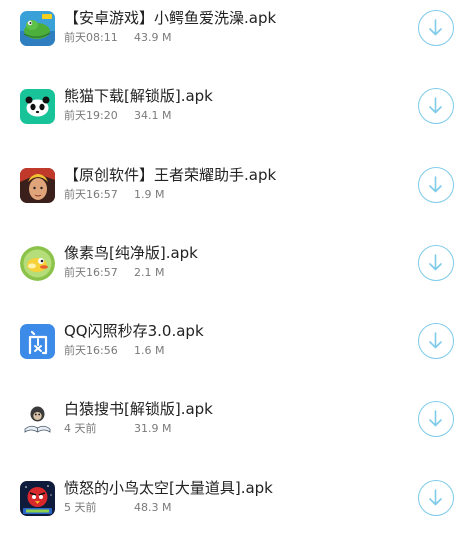 Image resolution: width=472 pixels, height=540 pixels. Describe the element at coordinates (153, 37) in the screenshot. I see `app-size: 43.9 M` at that location.